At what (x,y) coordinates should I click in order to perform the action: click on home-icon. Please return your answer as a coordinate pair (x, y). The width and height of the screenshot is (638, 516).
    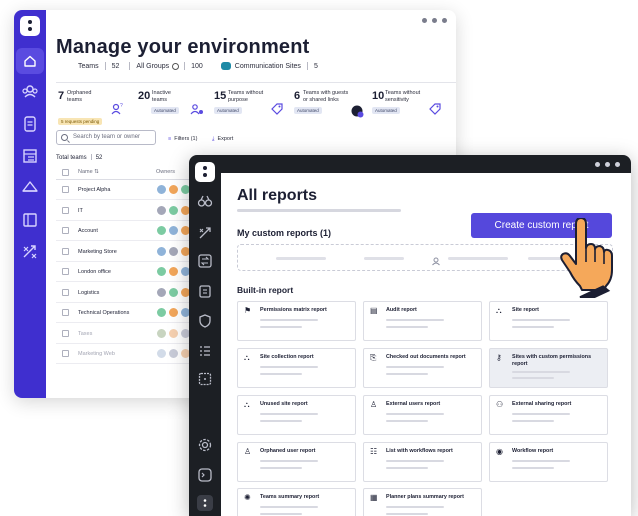
    Looking at the image, I should click on (30, 61).